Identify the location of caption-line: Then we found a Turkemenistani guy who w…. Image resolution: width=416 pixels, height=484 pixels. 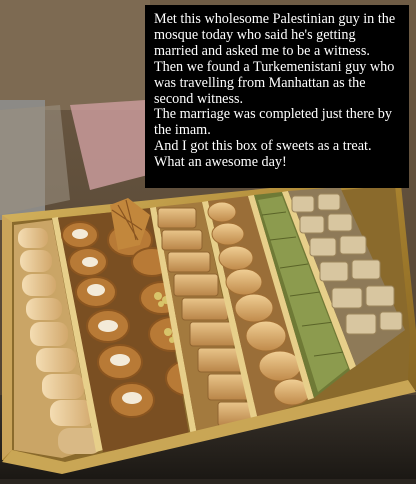
(274, 82).